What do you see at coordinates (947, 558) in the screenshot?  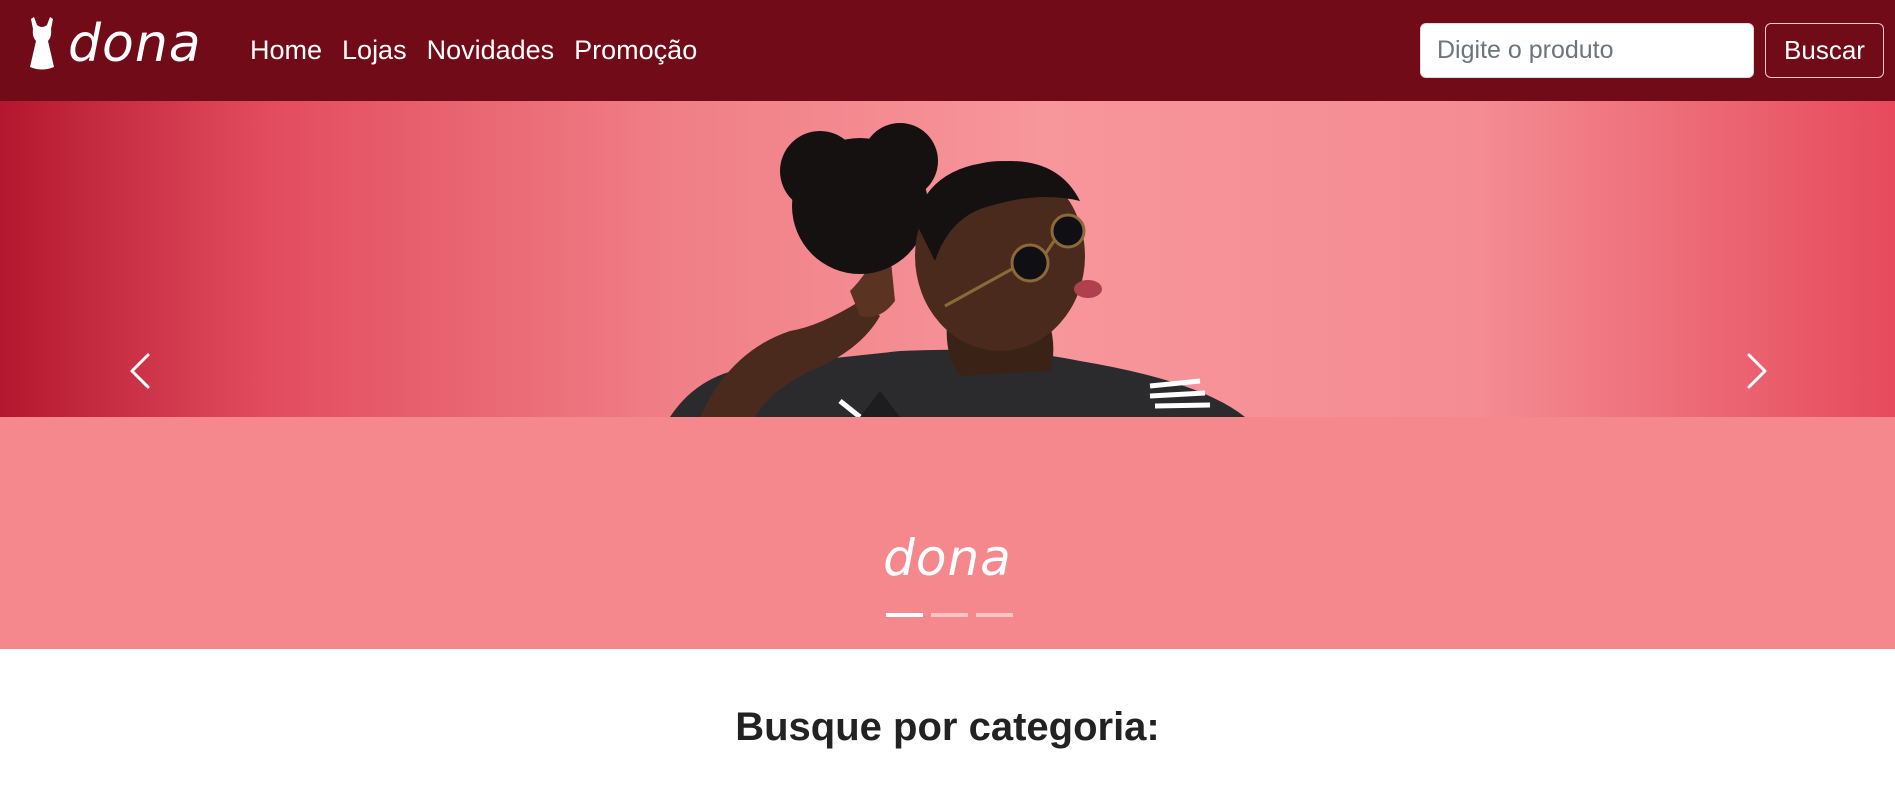 I see `carousel-caption: dona` at bounding box center [947, 558].